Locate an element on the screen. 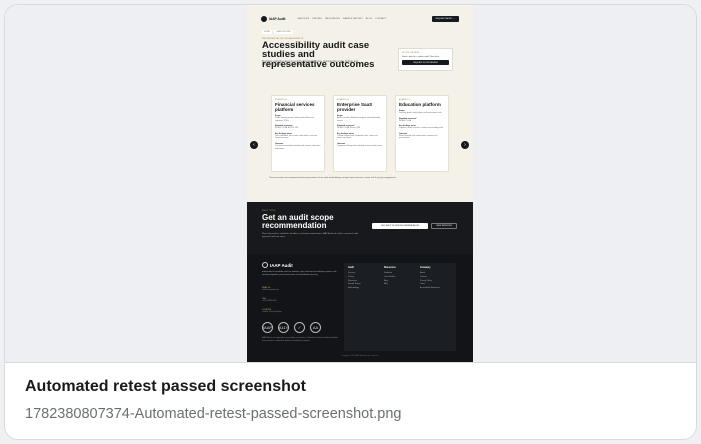 This screenshot has height=444, width=701. footer-contact: LOCATION London, United Kingdom is located at coordinates (272, 311).